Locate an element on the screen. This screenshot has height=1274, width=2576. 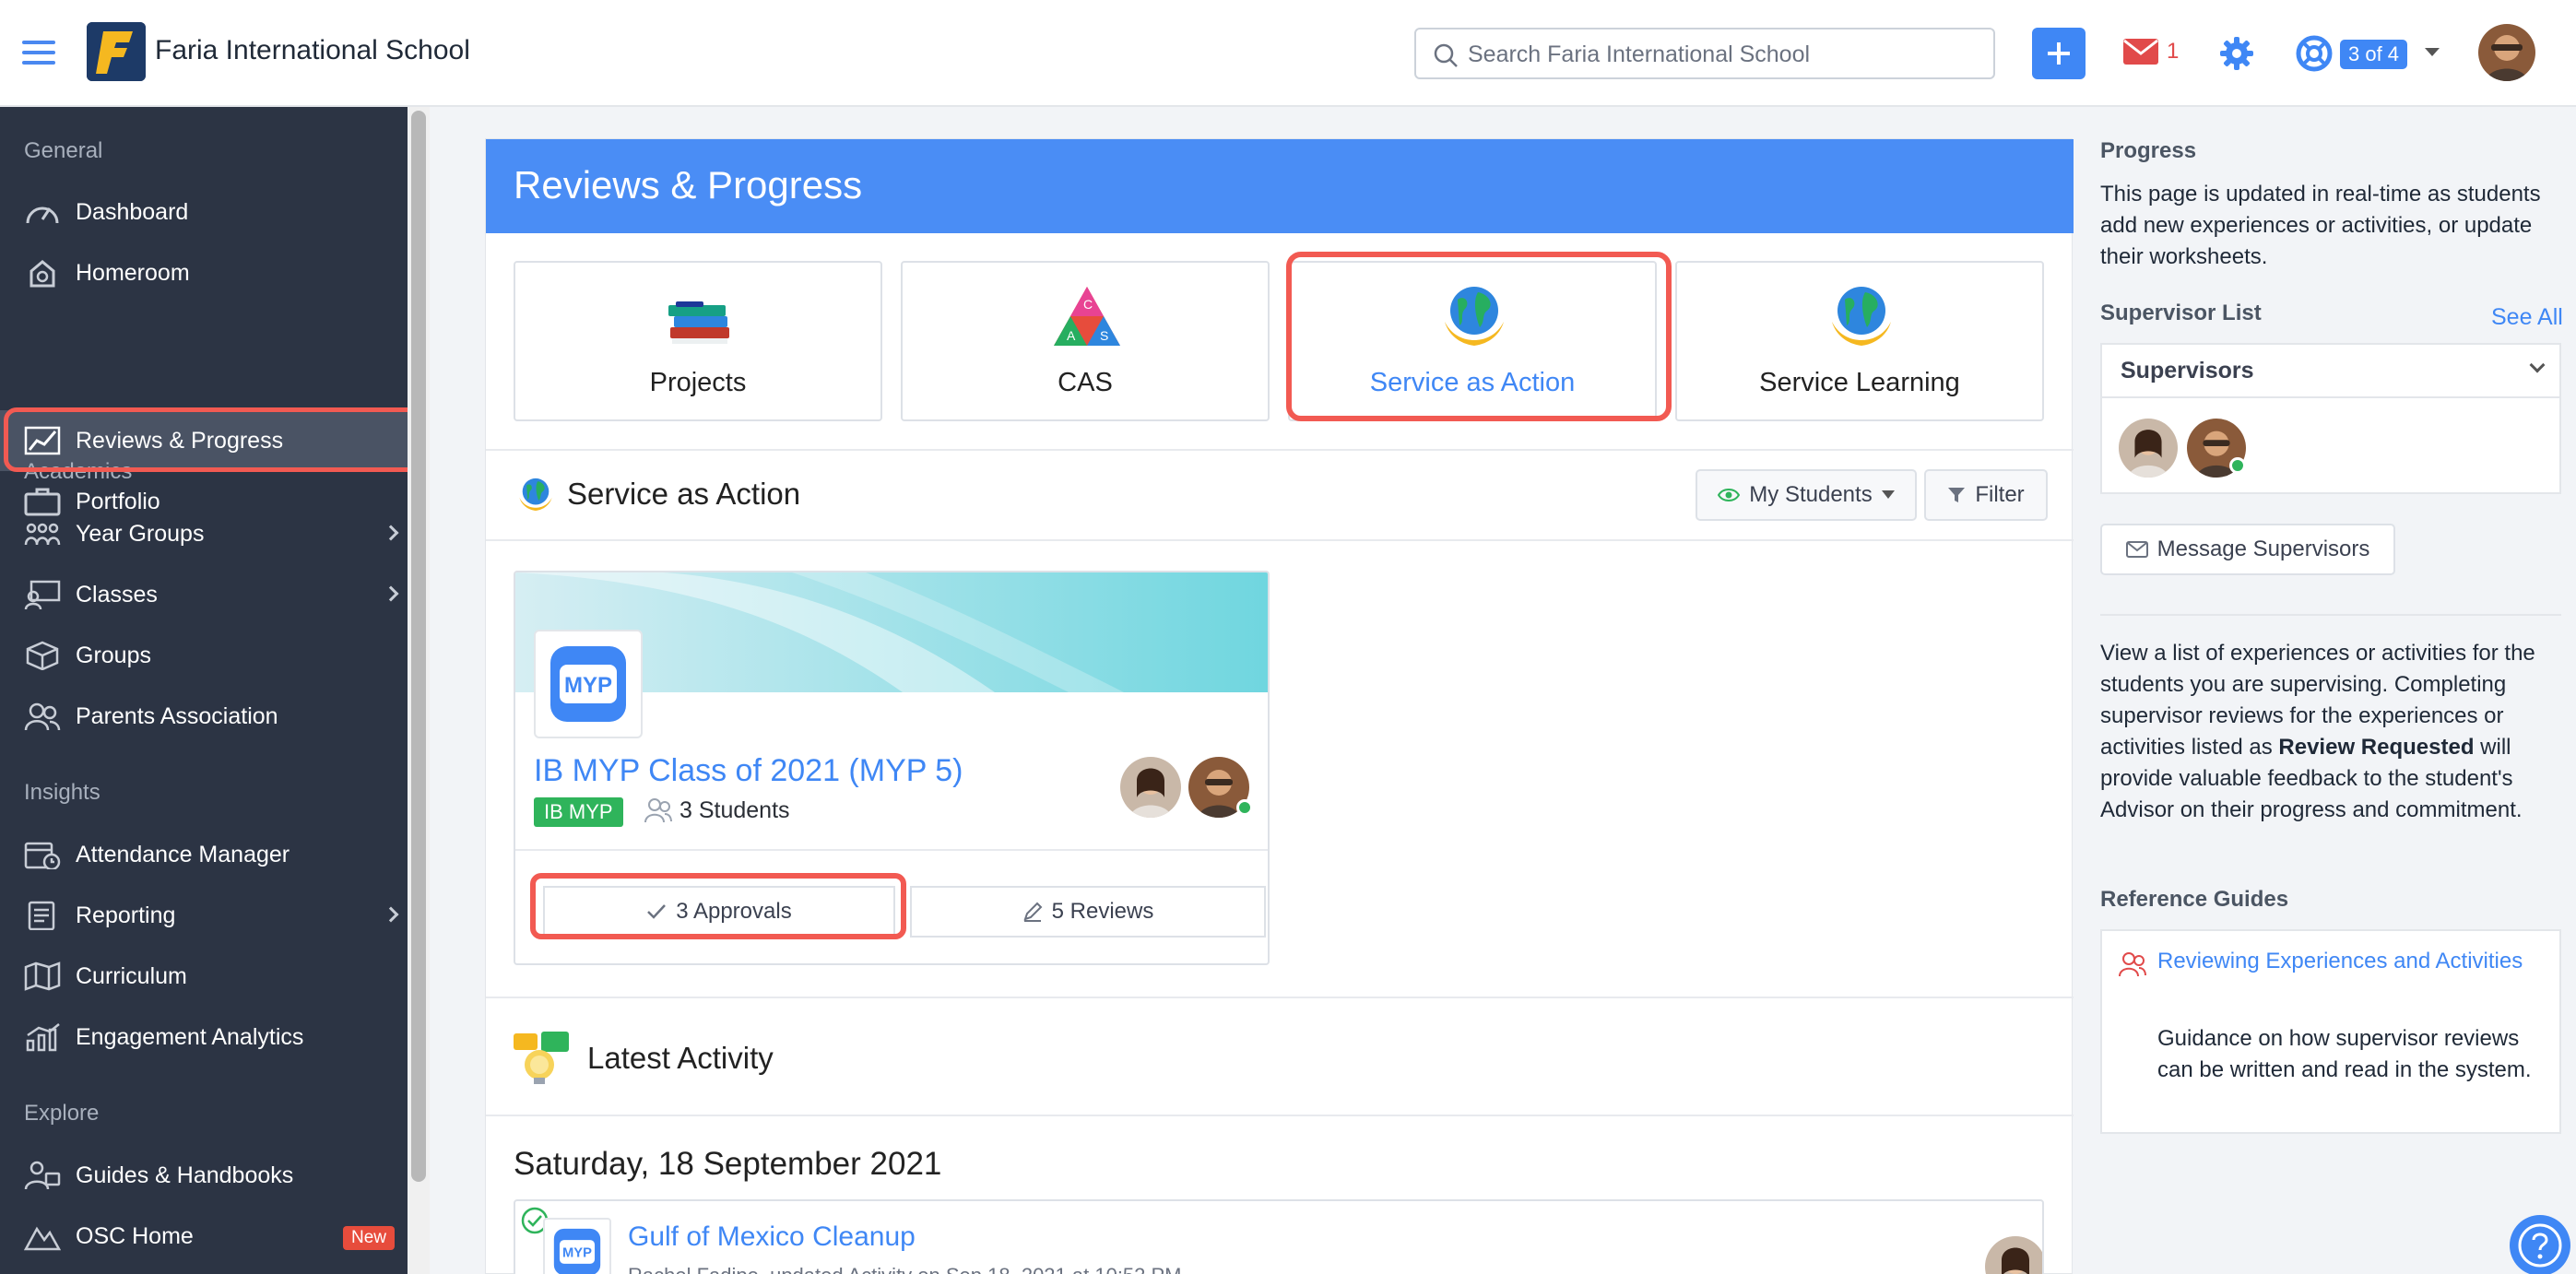
pager-badge: 3 of 4 is located at coordinates (2374, 54).